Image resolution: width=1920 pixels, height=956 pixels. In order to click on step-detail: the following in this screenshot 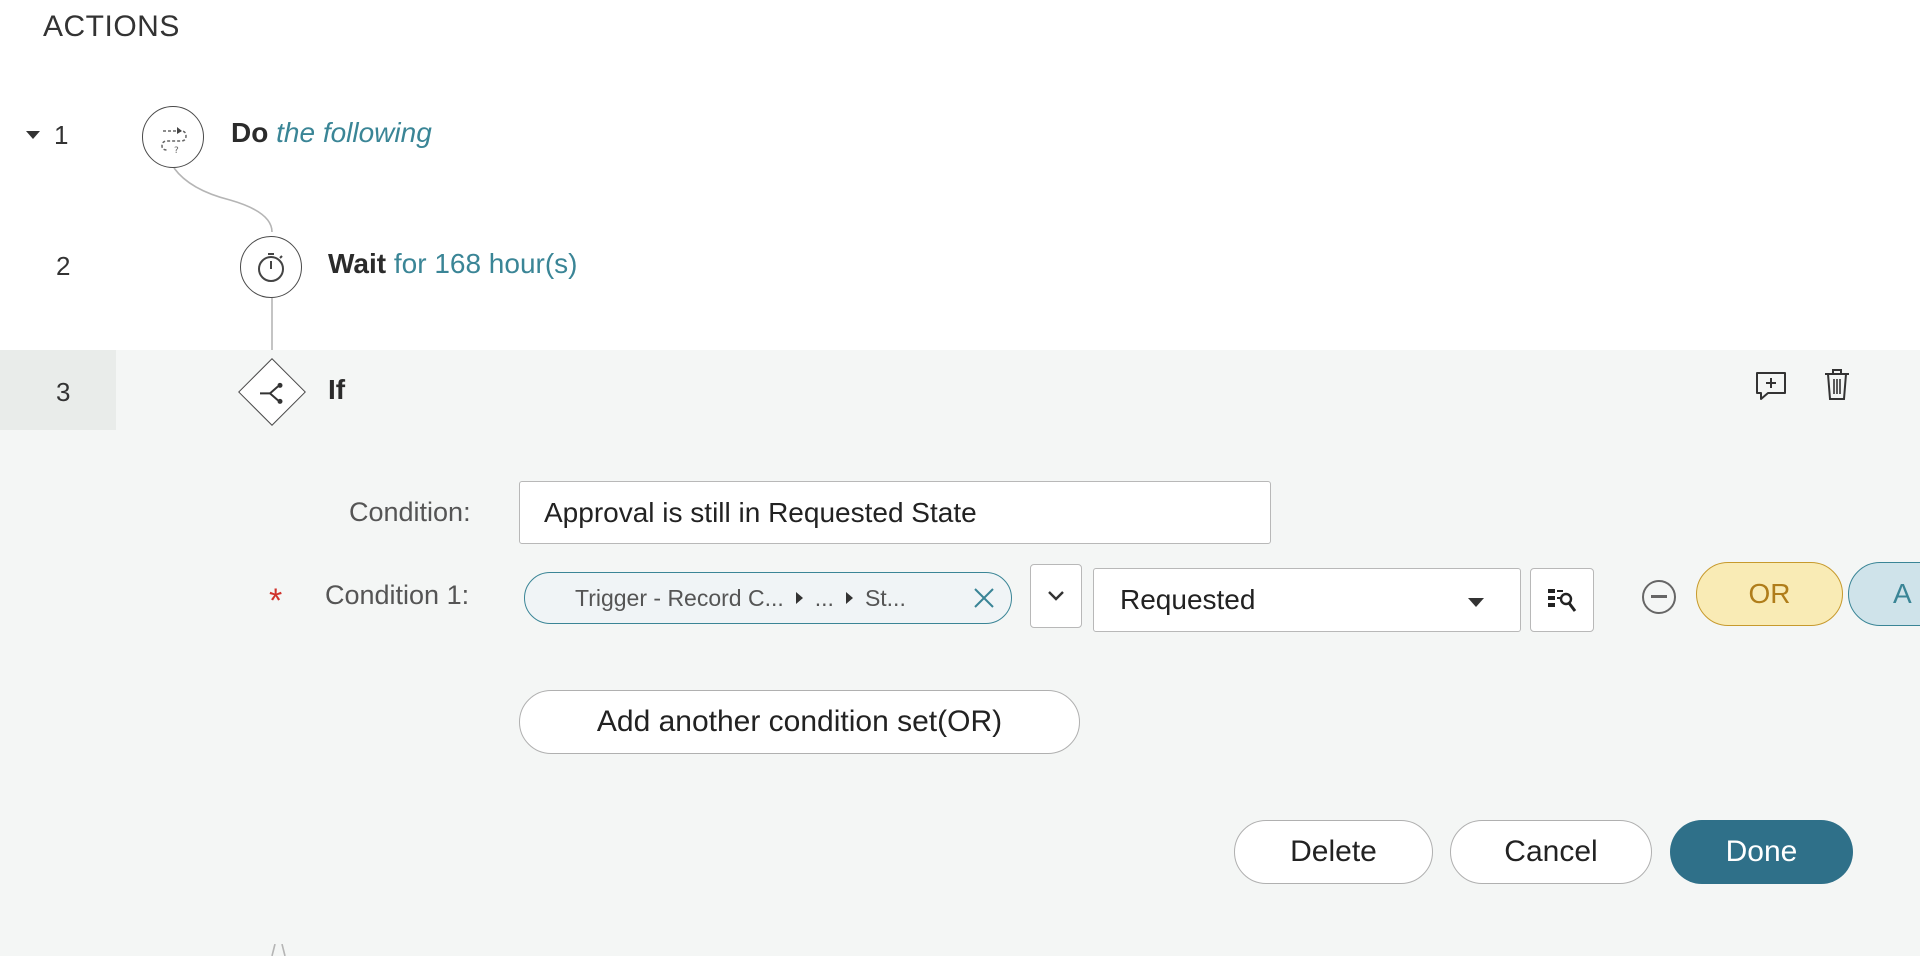, I will do `click(354, 132)`.